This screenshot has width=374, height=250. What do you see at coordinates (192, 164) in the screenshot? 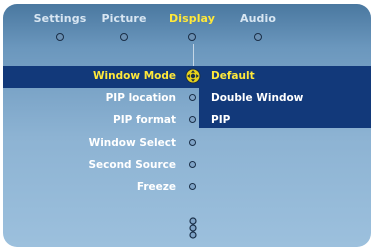
I see `menu-item-second-source-dot-icon` at bounding box center [192, 164].